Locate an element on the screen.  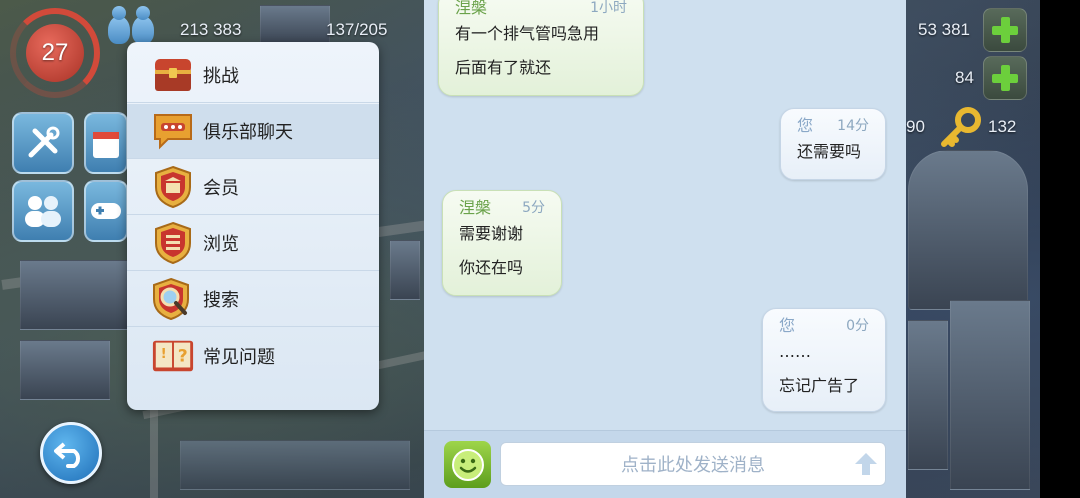
message-line: 需要谢谢 is located at coordinates (491, 233).